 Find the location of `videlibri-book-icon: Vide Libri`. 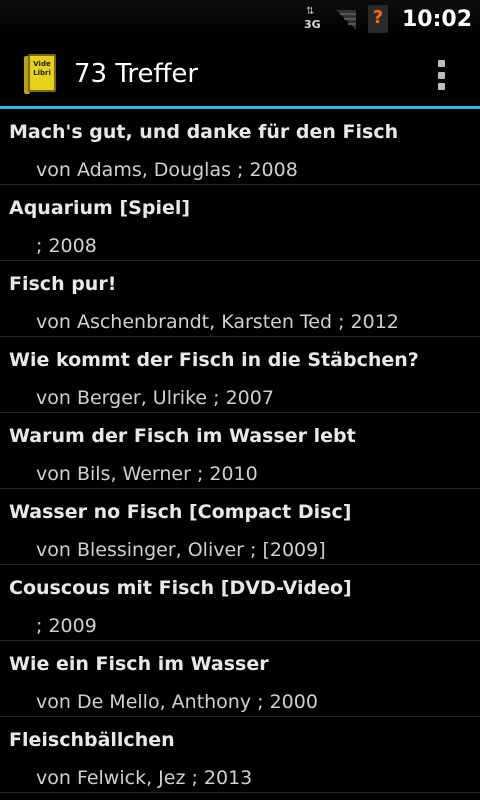

videlibri-book-icon: Vide Libri is located at coordinates (41, 74).